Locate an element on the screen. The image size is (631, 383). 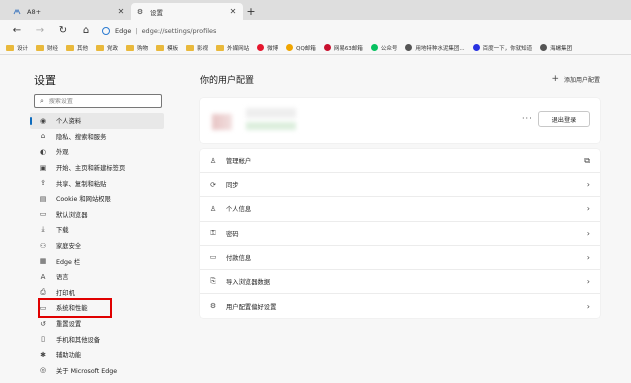
bookmark-label: 公众号 is located at coordinates (389, 48).